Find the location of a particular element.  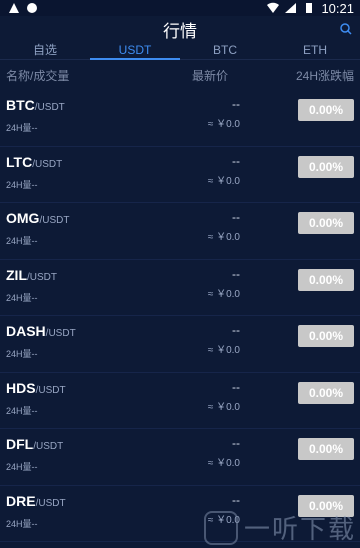

alert-icon is located at coordinates (14, 8).